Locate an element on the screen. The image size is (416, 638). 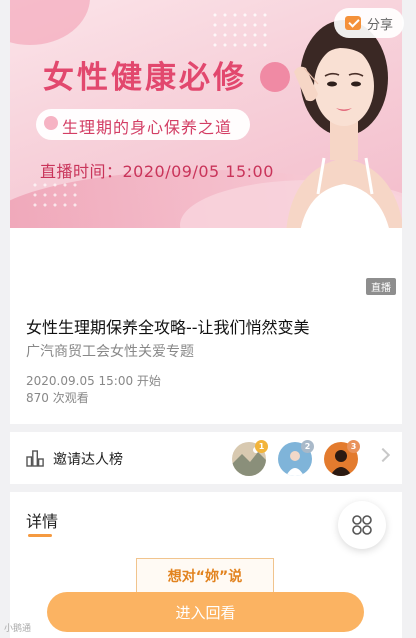
tab-indicator is located at coordinates (40, 535).